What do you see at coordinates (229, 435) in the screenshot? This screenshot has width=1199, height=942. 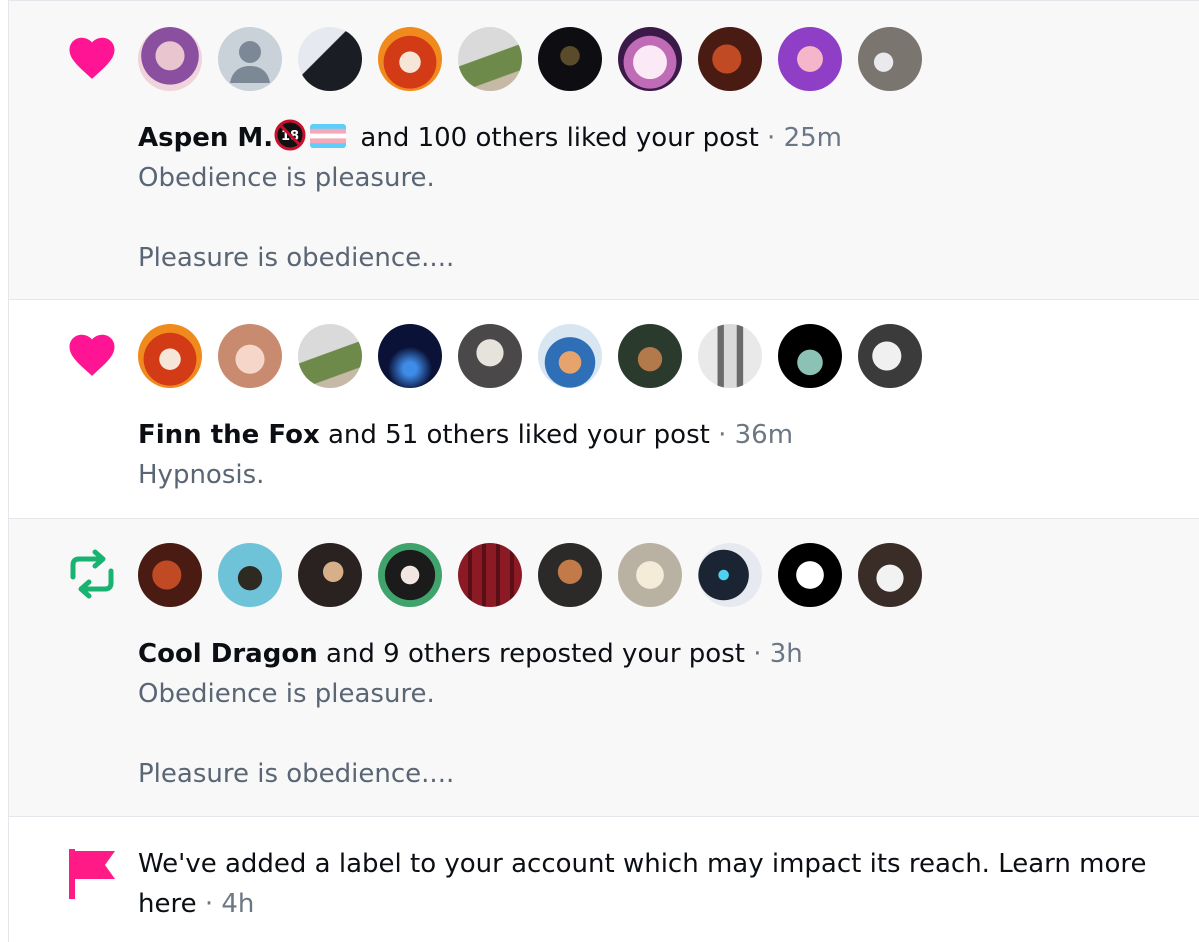 I see `actor-name: Finn the Fox` at bounding box center [229, 435].